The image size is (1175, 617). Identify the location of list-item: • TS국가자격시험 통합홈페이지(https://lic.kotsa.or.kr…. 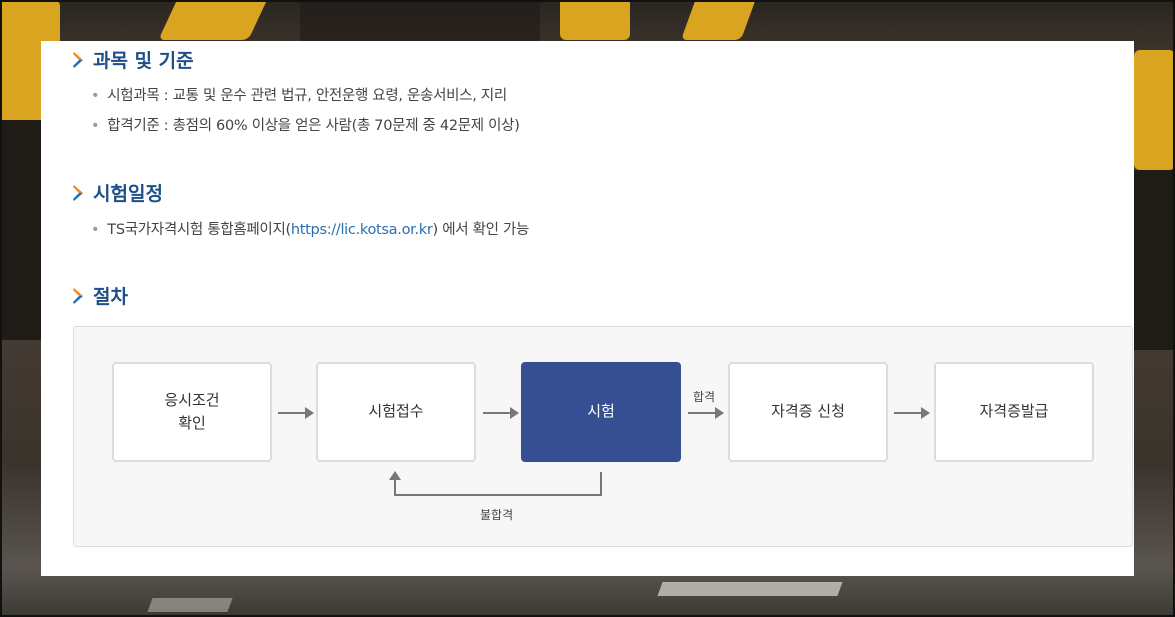
(310, 230).